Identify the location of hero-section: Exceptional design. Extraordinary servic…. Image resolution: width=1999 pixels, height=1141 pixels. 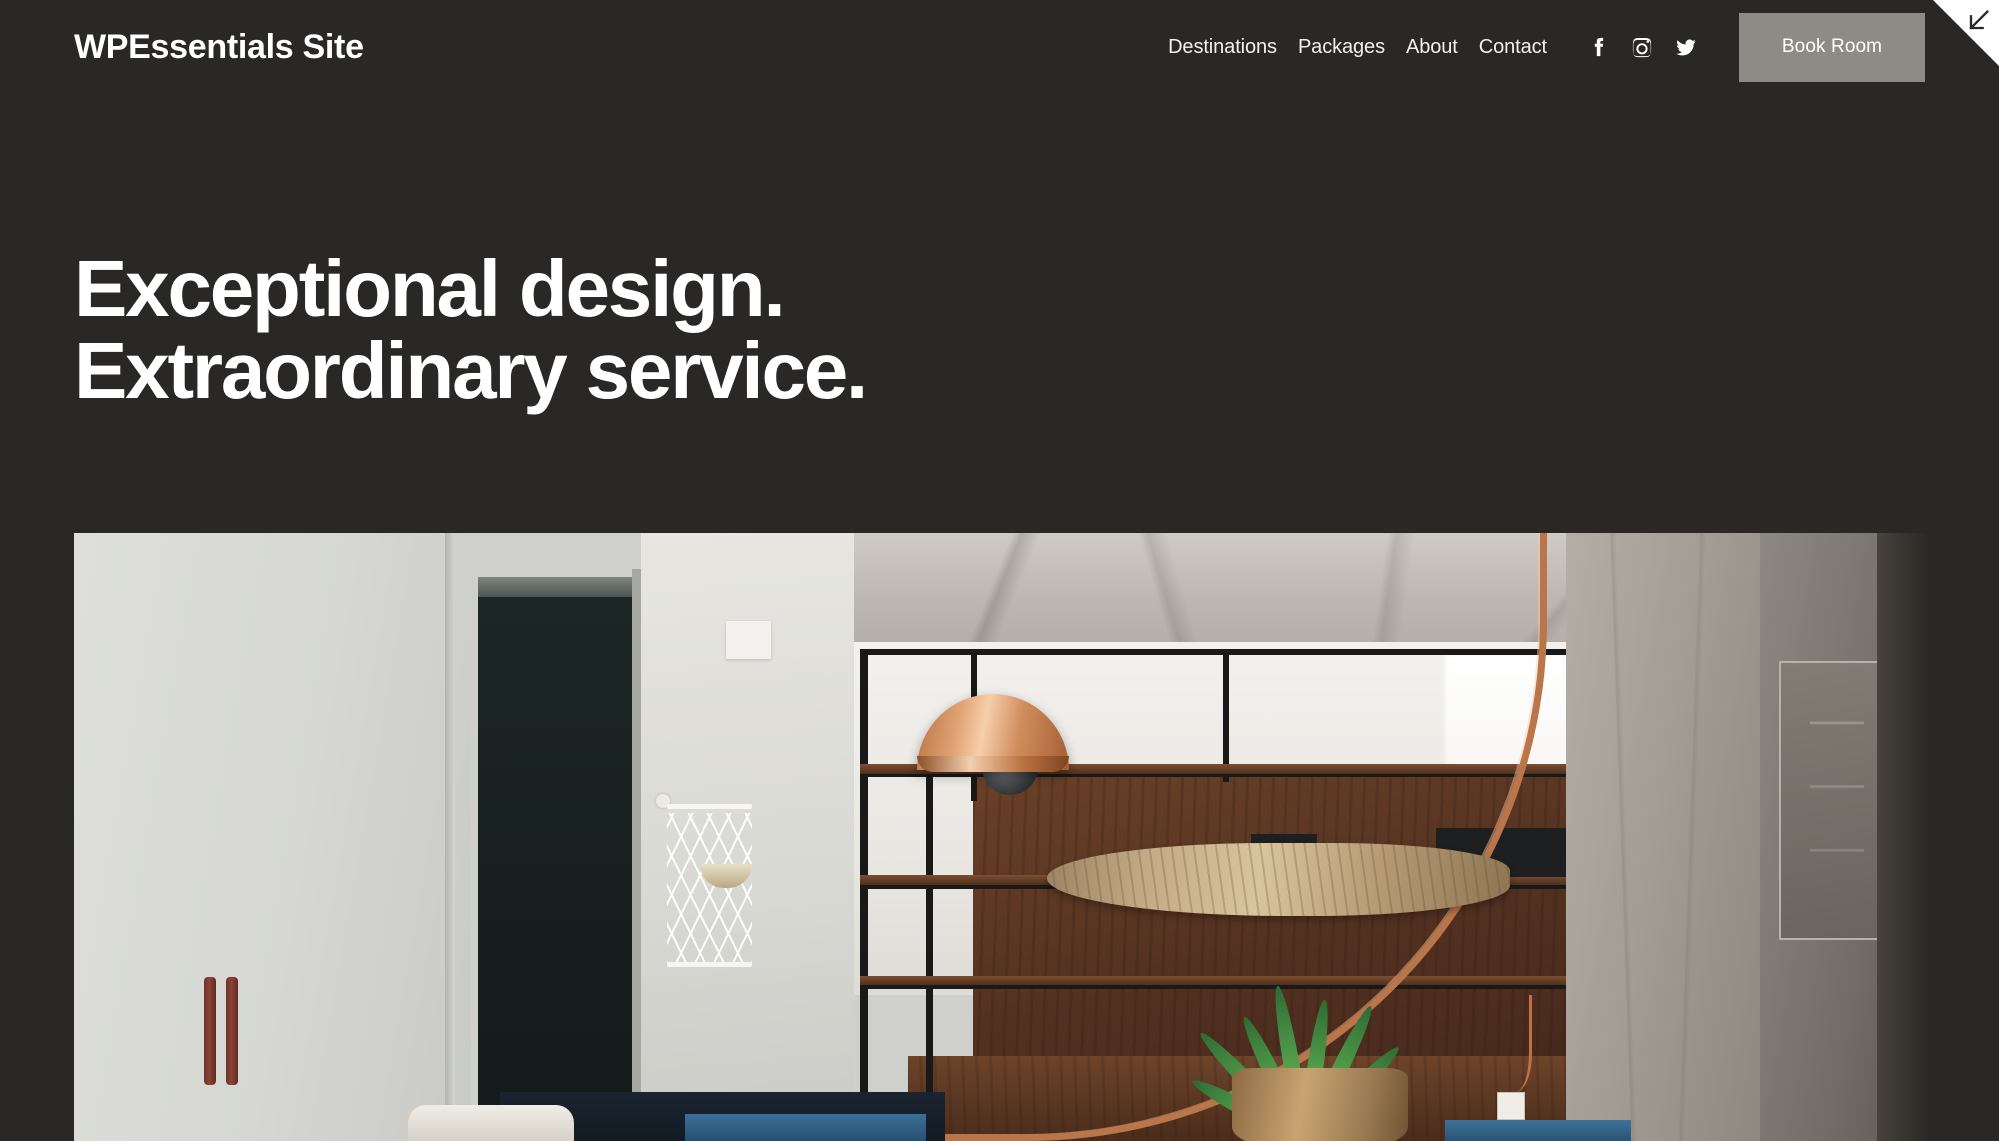
(1001, 330).